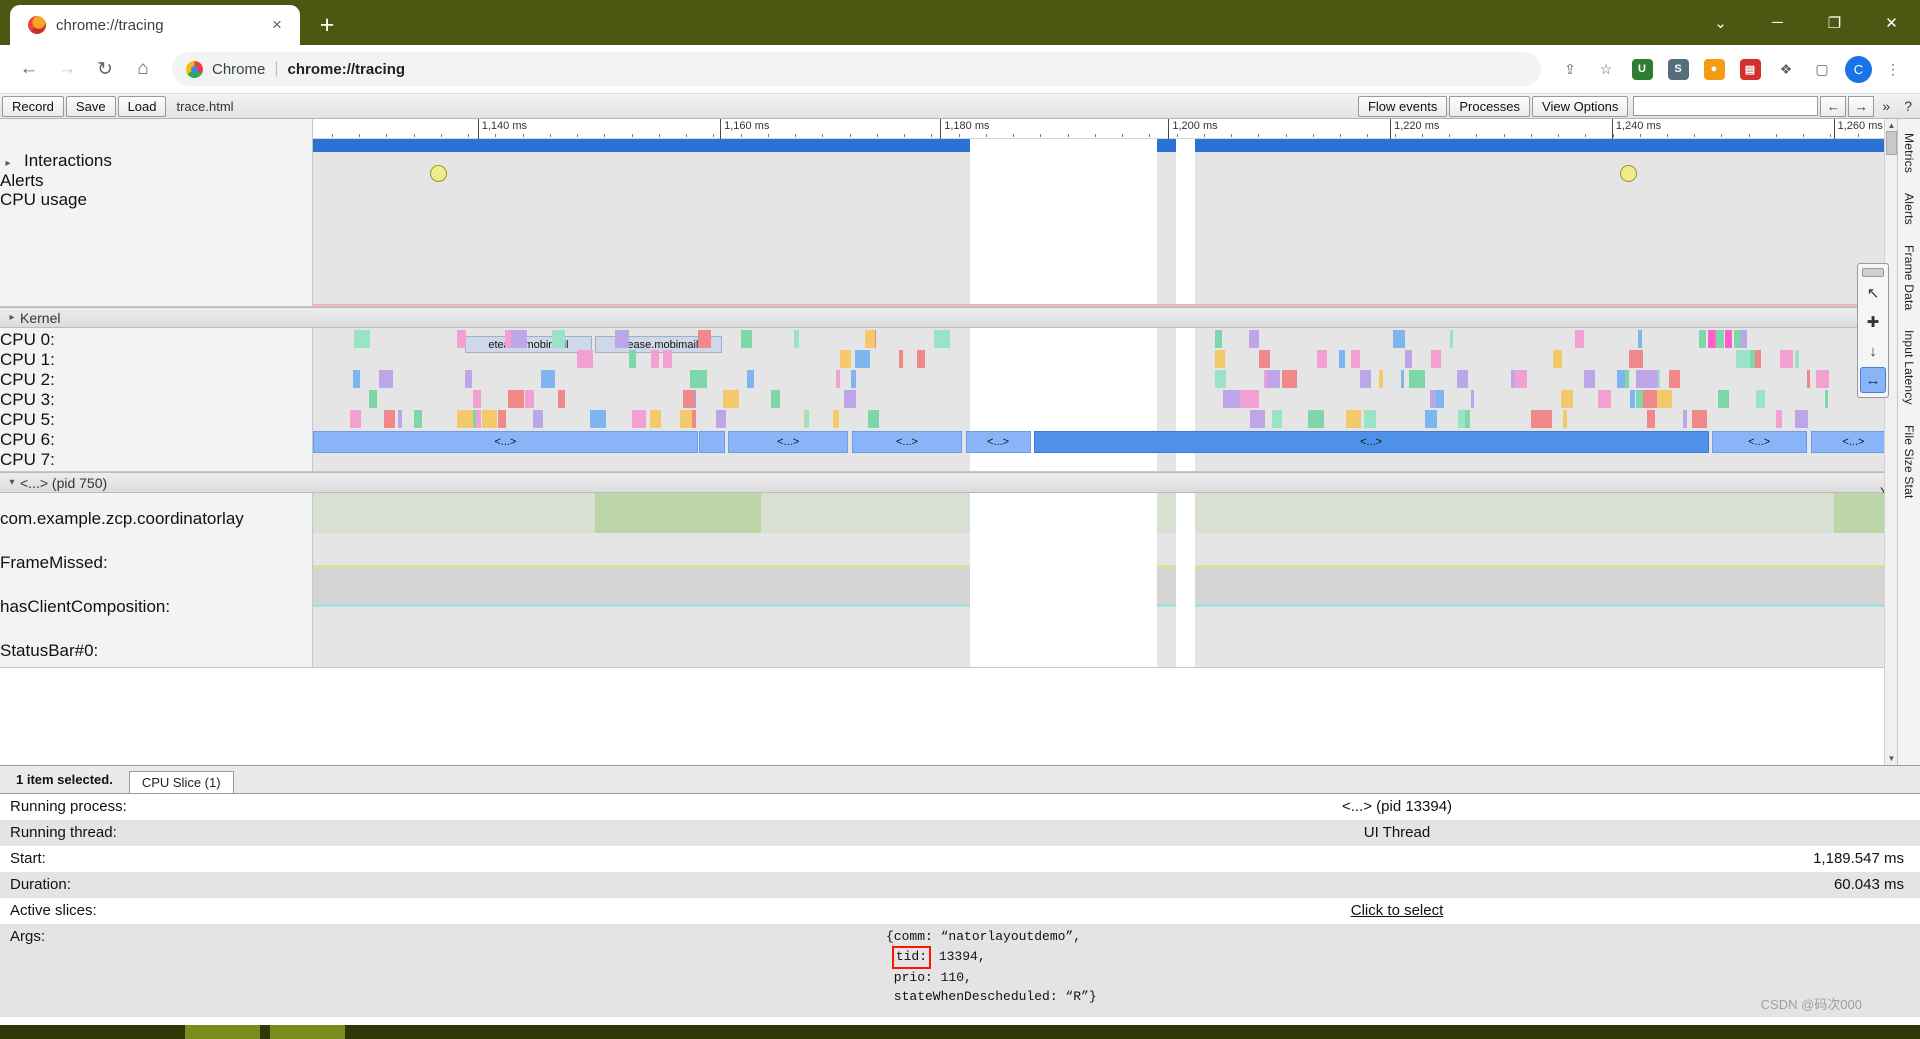 The image size is (1920, 1039). What do you see at coordinates (1834, 22) in the screenshot?
I see `maximize-button: ❐` at bounding box center [1834, 22].